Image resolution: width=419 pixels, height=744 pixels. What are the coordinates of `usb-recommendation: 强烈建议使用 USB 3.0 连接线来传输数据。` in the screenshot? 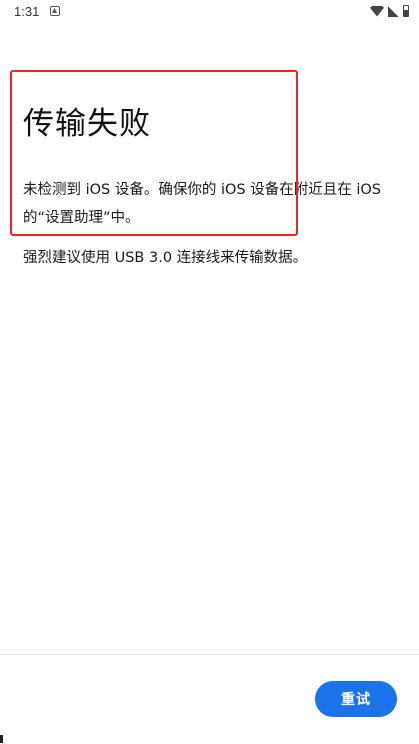 It's located at (165, 258).